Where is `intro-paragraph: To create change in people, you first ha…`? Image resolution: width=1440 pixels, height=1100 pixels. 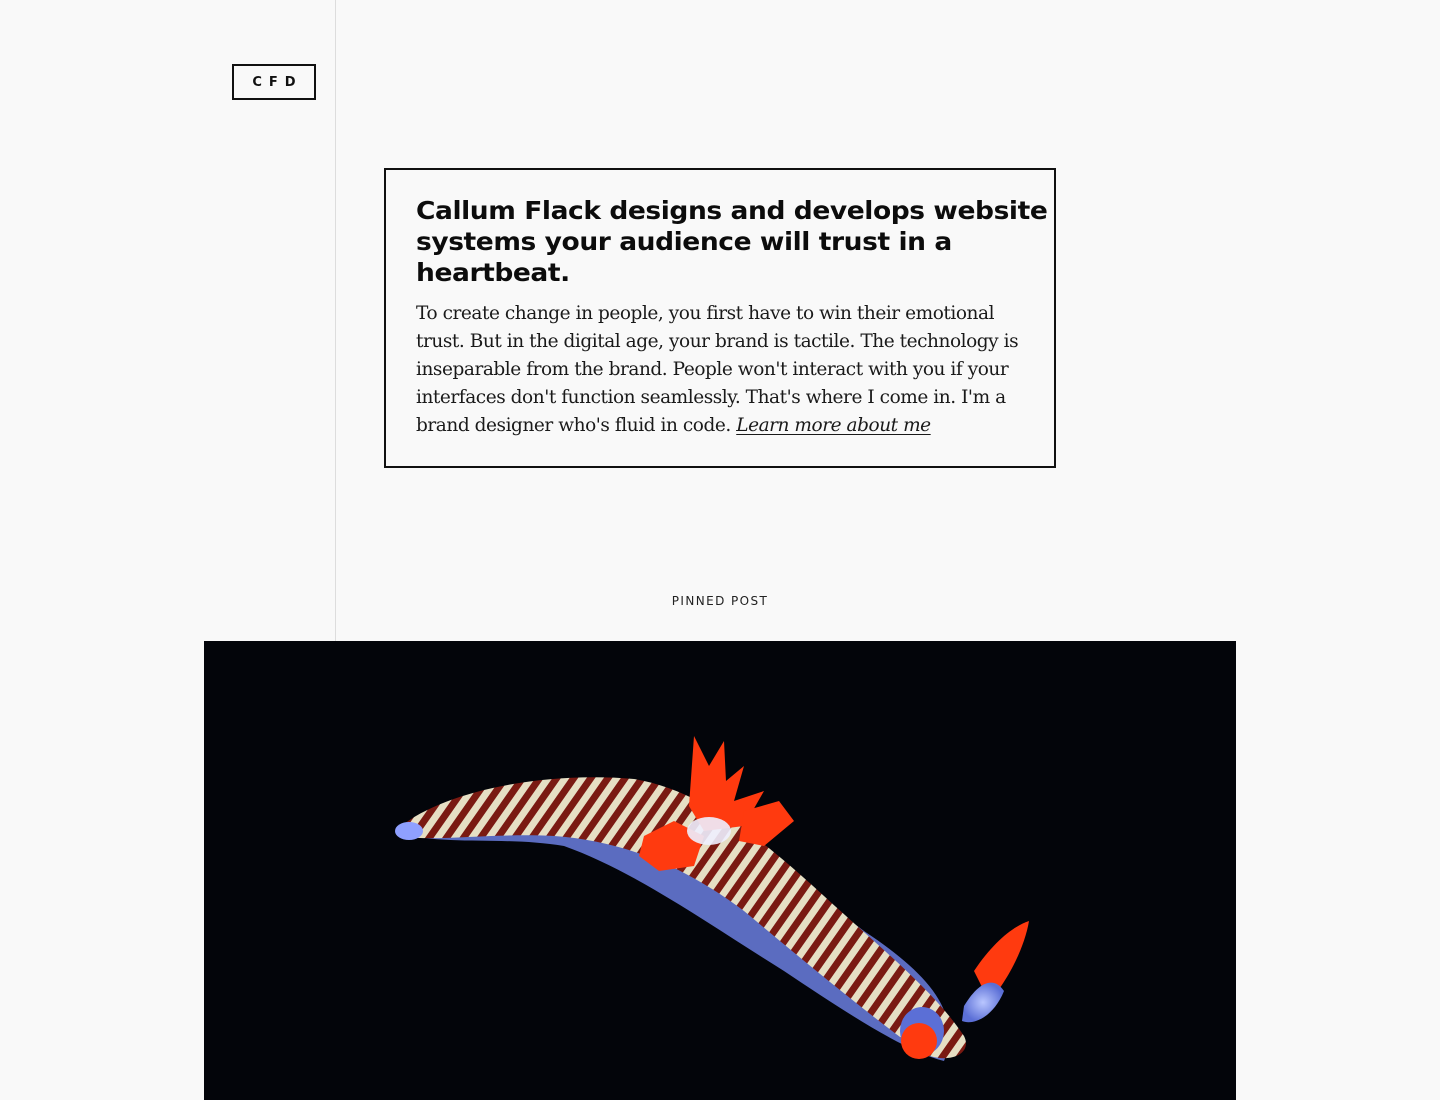
intro-paragraph: To create change in people, you first ha… is located at coordinates (721, 370).